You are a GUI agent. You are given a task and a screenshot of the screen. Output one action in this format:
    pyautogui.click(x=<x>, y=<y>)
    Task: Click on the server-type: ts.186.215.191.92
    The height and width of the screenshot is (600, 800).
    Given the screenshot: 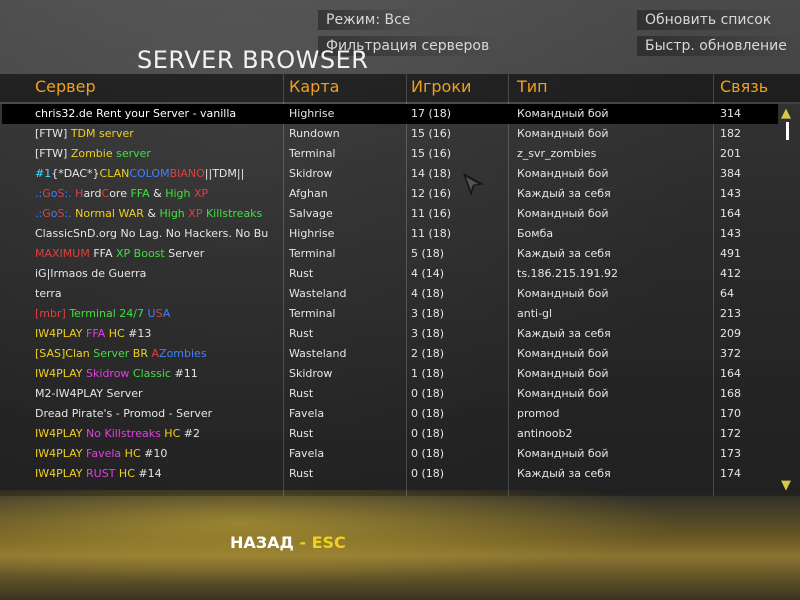 What is the action you would take?
    pyautogui.click(x=568, y=273)
    